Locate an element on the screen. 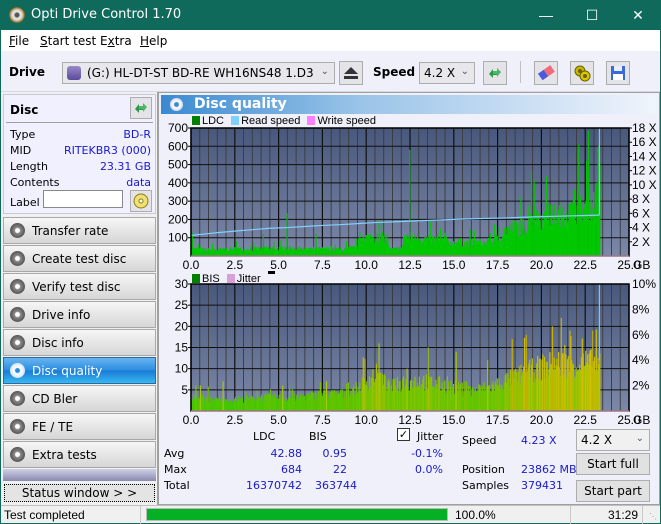 This screenshot has height=524, width=661. status-bar: Test completed 100.0% 31:29 ⋱ is located at coordinates (330, 514).